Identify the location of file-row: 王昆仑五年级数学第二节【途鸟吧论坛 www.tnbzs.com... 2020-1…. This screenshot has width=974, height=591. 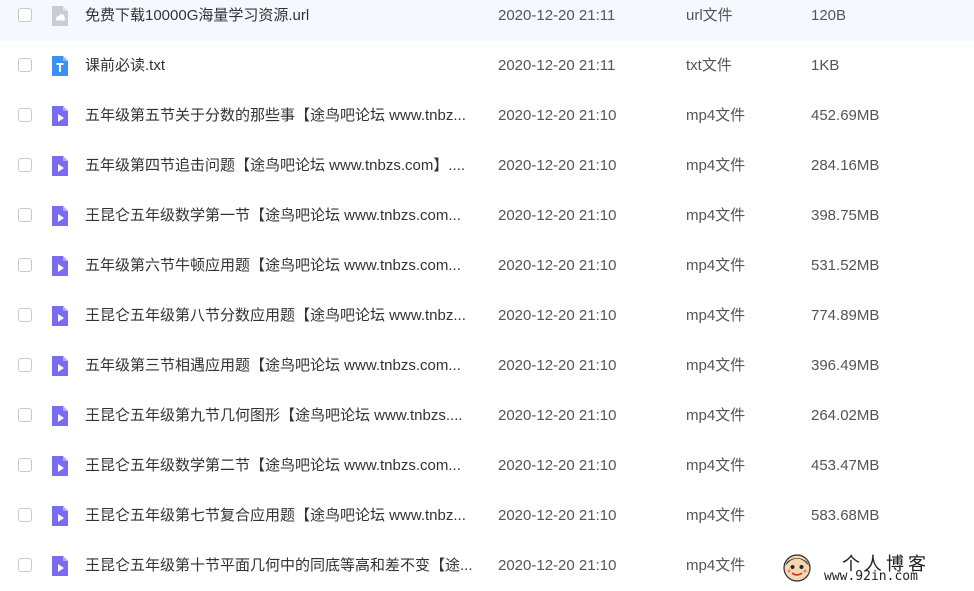
(487, 466).